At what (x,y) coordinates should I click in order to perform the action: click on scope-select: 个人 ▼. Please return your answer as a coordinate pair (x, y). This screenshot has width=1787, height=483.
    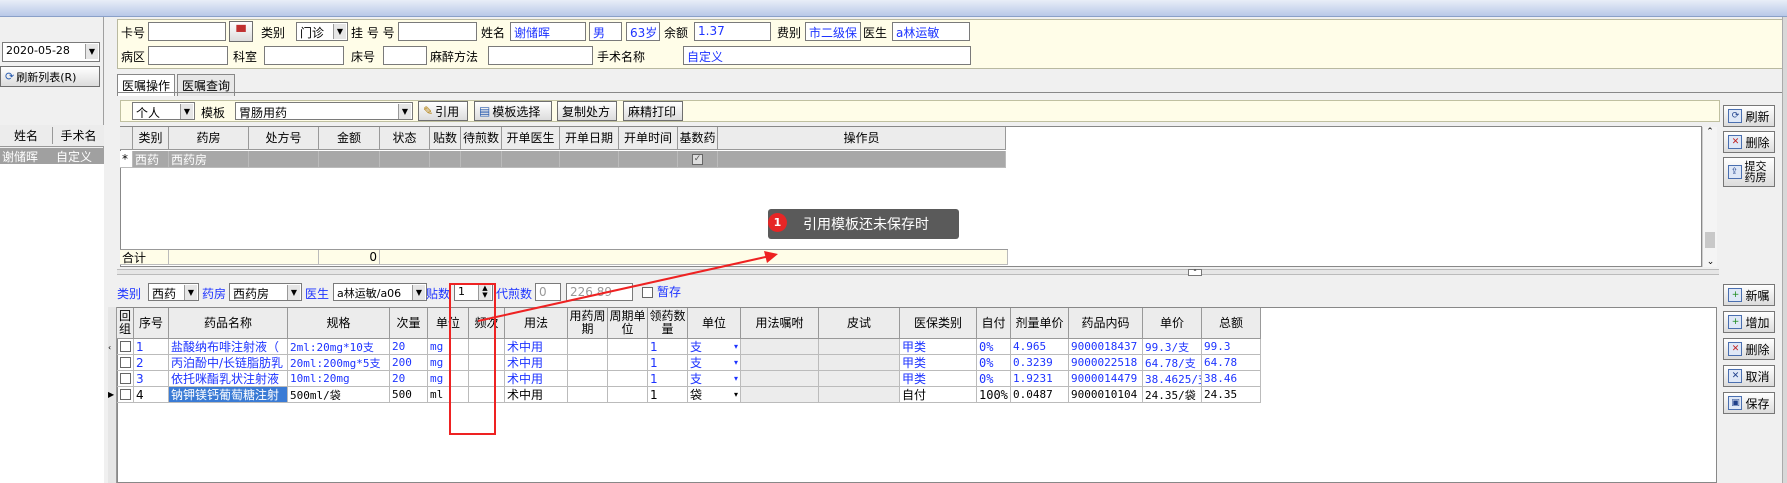
    Looking at the image, I should click on (163, 111).